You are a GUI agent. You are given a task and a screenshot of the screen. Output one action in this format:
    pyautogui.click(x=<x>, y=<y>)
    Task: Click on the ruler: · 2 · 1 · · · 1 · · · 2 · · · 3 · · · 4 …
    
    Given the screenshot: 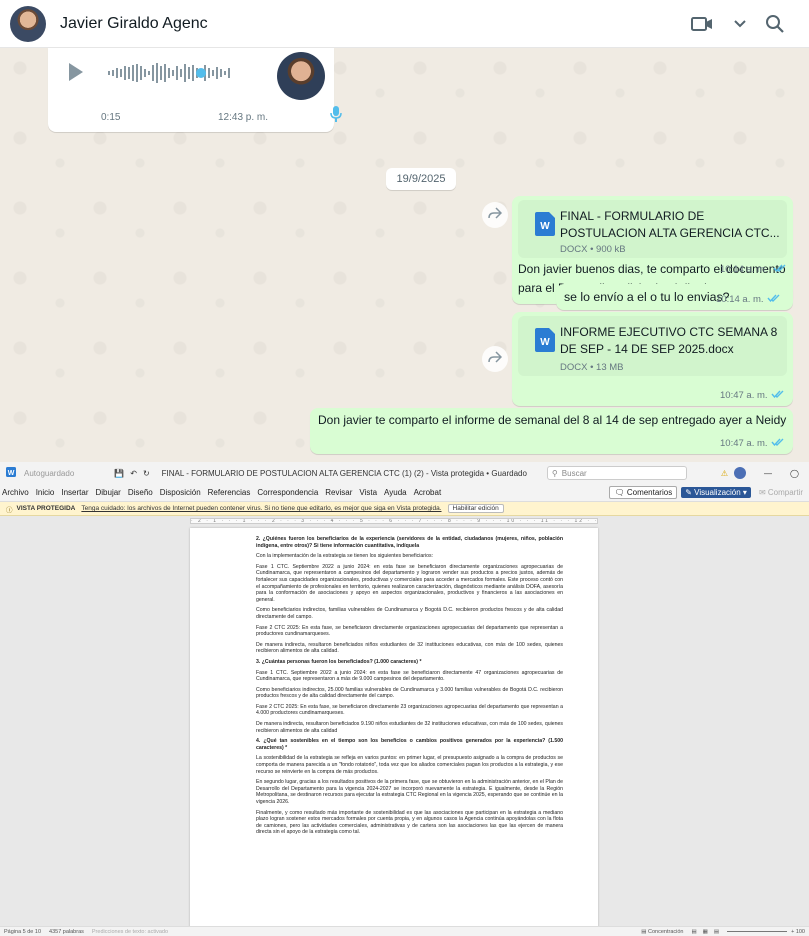 What is the action you would take?
    pyautogui.click(x=404, y=521)
    